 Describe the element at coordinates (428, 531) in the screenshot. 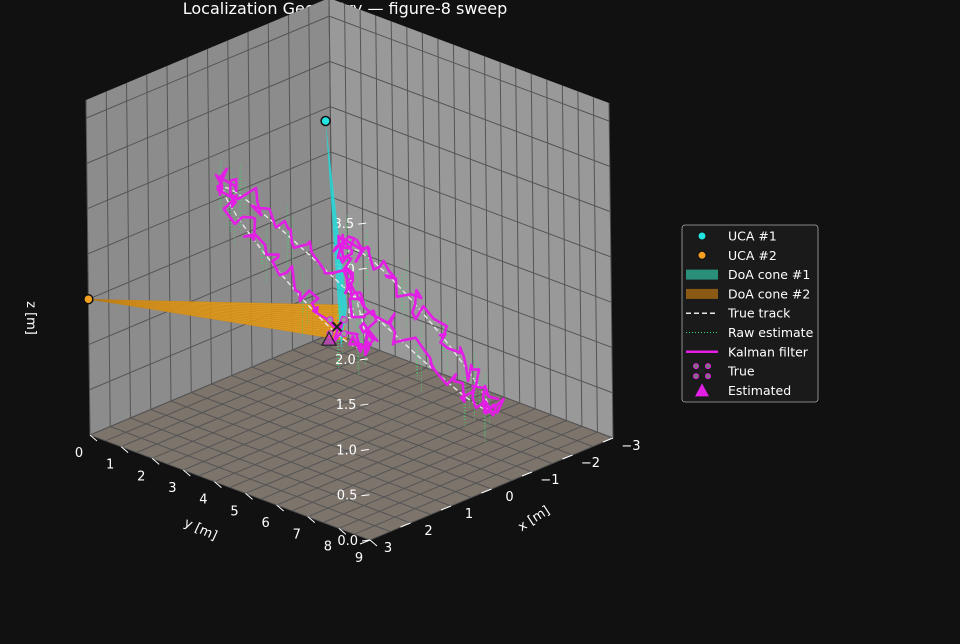

I see `x-tick-label: 2` at that location.